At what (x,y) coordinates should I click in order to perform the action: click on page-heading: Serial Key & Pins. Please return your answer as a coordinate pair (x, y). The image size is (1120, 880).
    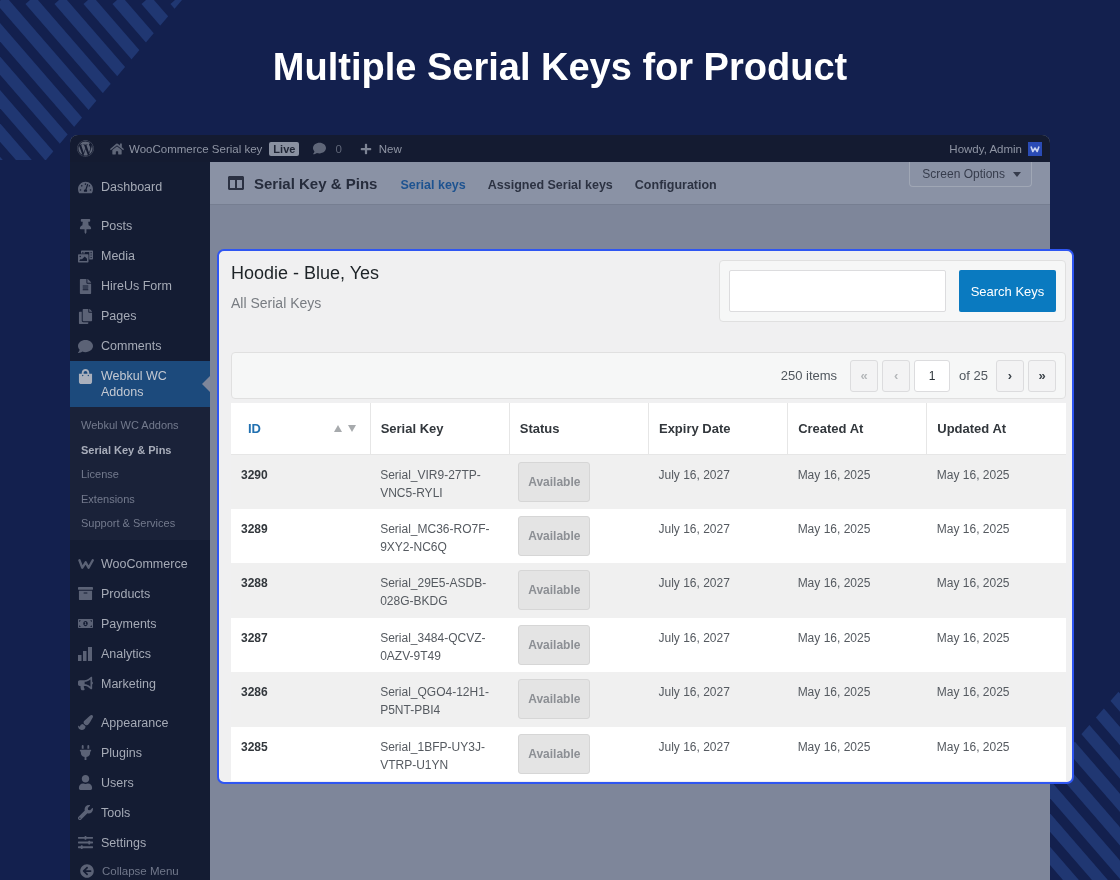
    Looking at the image, I should click on (316, 183).